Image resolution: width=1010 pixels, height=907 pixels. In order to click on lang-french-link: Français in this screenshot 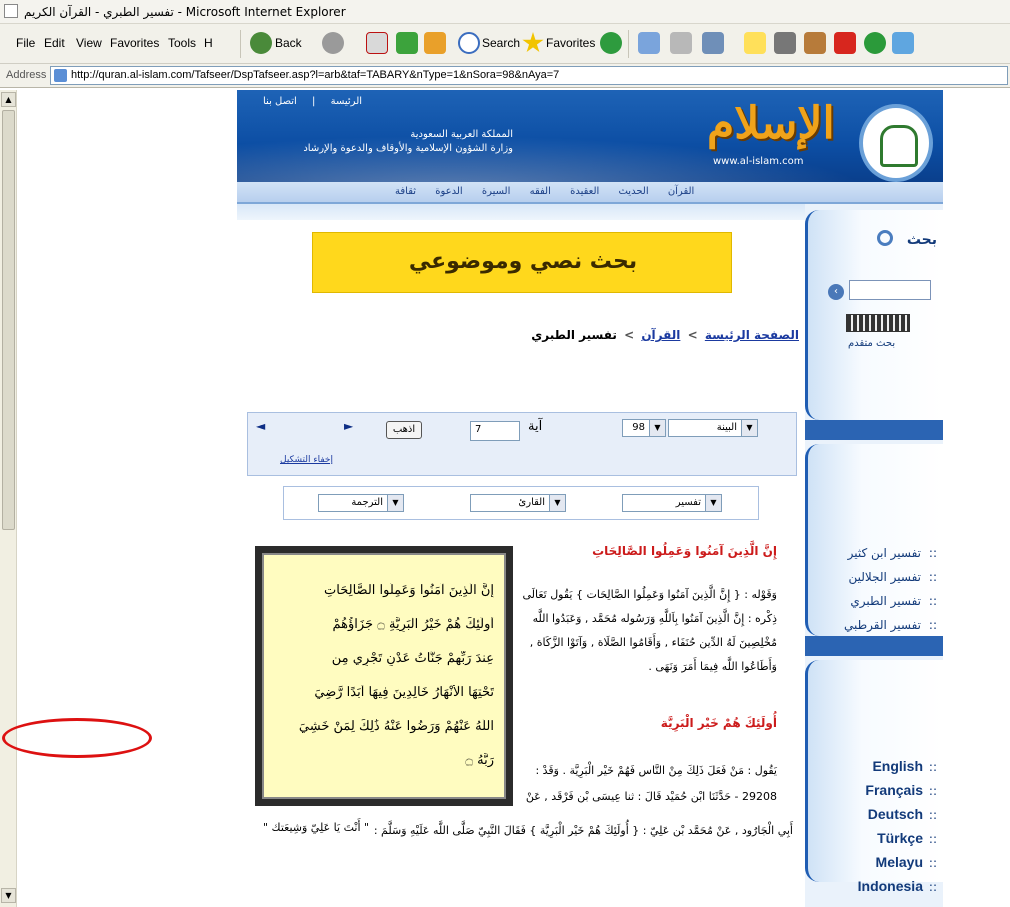, I will do `click(894, 790)`.